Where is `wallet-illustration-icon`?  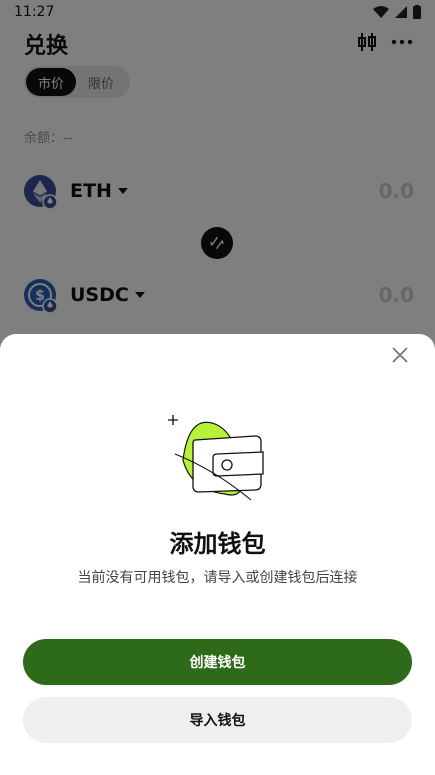
wallet-illustration-icon is located at coordinates (216, 458).